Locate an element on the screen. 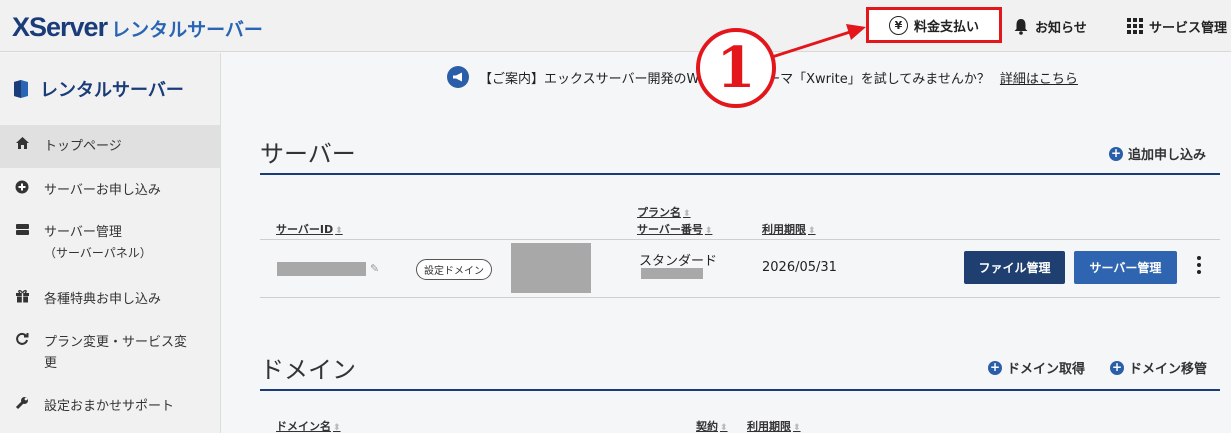  sidebar-item-top: トップページ is located at coordinates (110, 146).